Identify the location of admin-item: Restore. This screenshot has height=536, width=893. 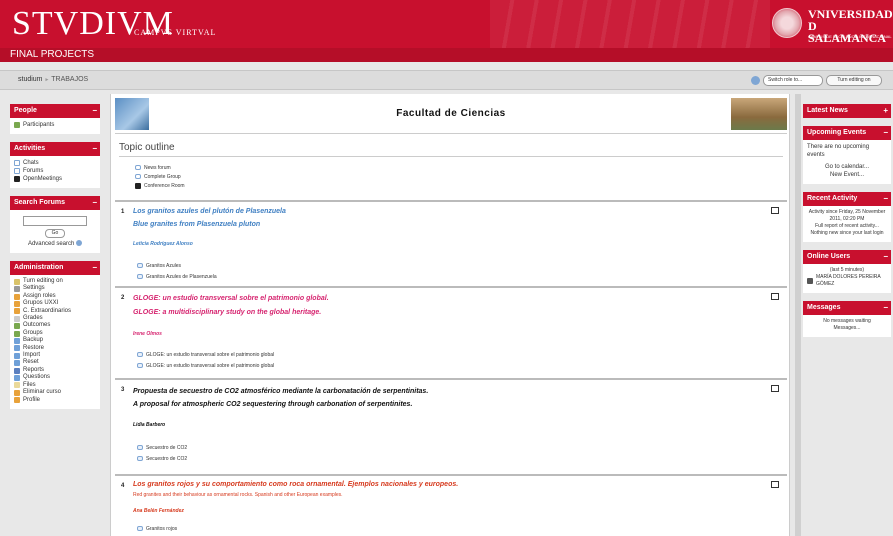
(55, 348).